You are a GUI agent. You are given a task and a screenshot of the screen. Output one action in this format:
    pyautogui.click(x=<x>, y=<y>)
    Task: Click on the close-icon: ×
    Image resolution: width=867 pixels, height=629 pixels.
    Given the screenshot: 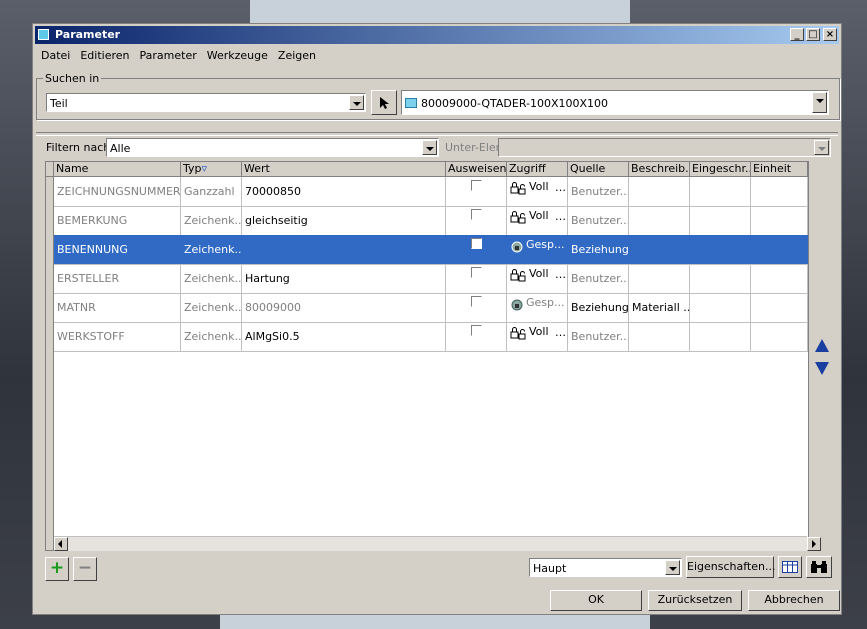 What is the action you would take?
    pyautogui.click(x=830, y=34)
    